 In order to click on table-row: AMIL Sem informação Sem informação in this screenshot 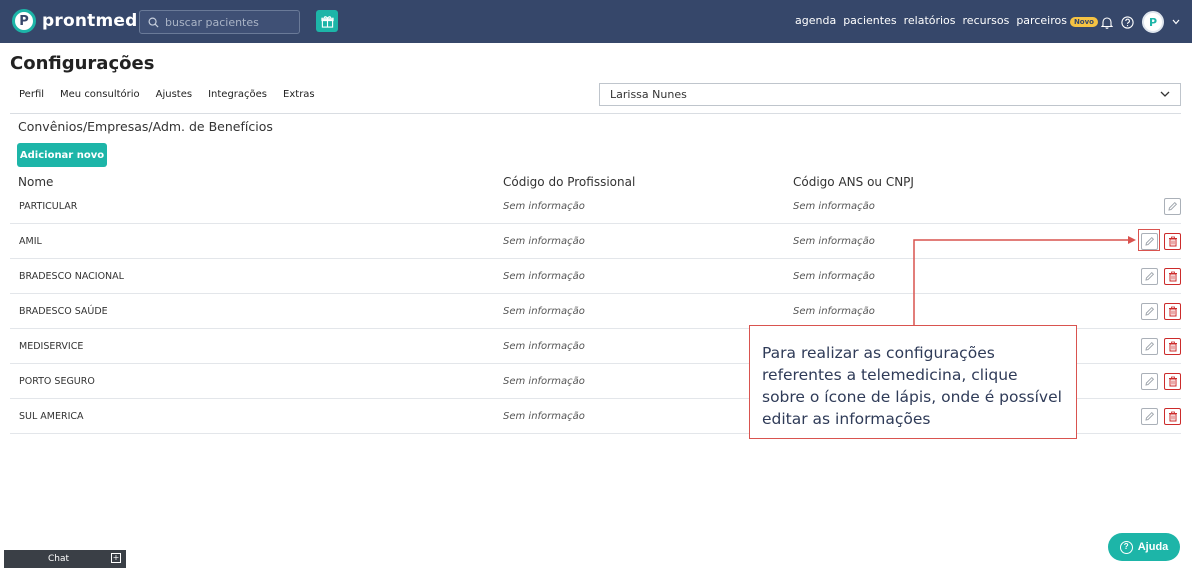, I will do `click(595, 241)`.